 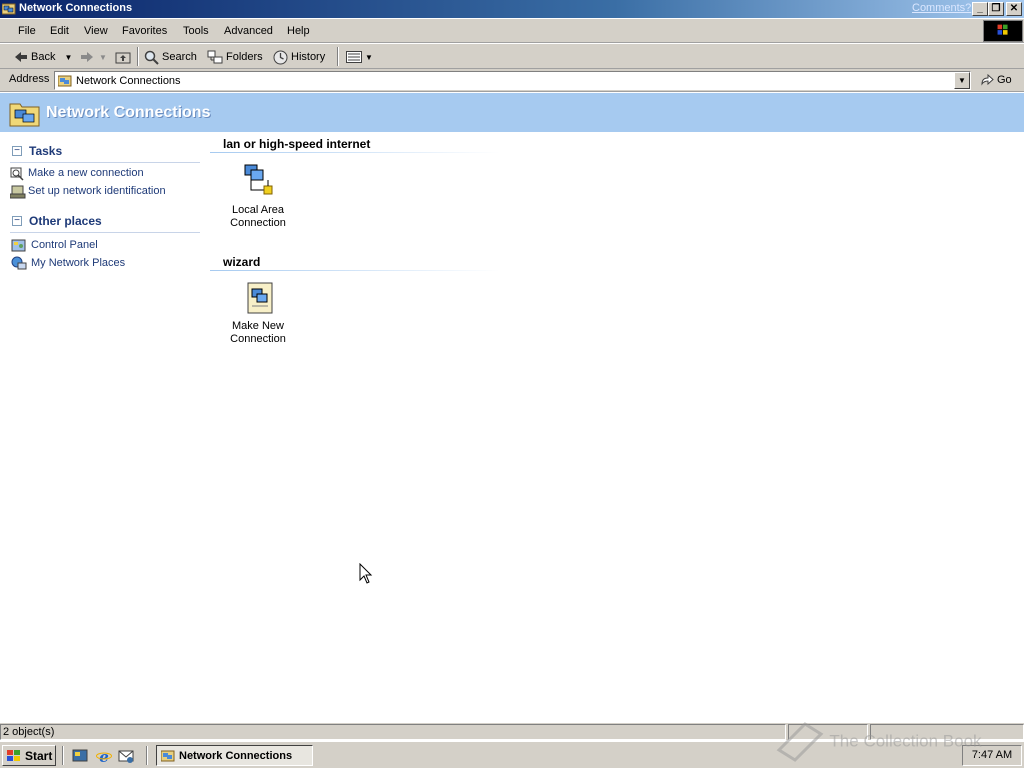 What do you see at coordinates (78, 263) in the screenshot?
I see `my-network-places-link: My Network Places` at bounding box center [78, 263].